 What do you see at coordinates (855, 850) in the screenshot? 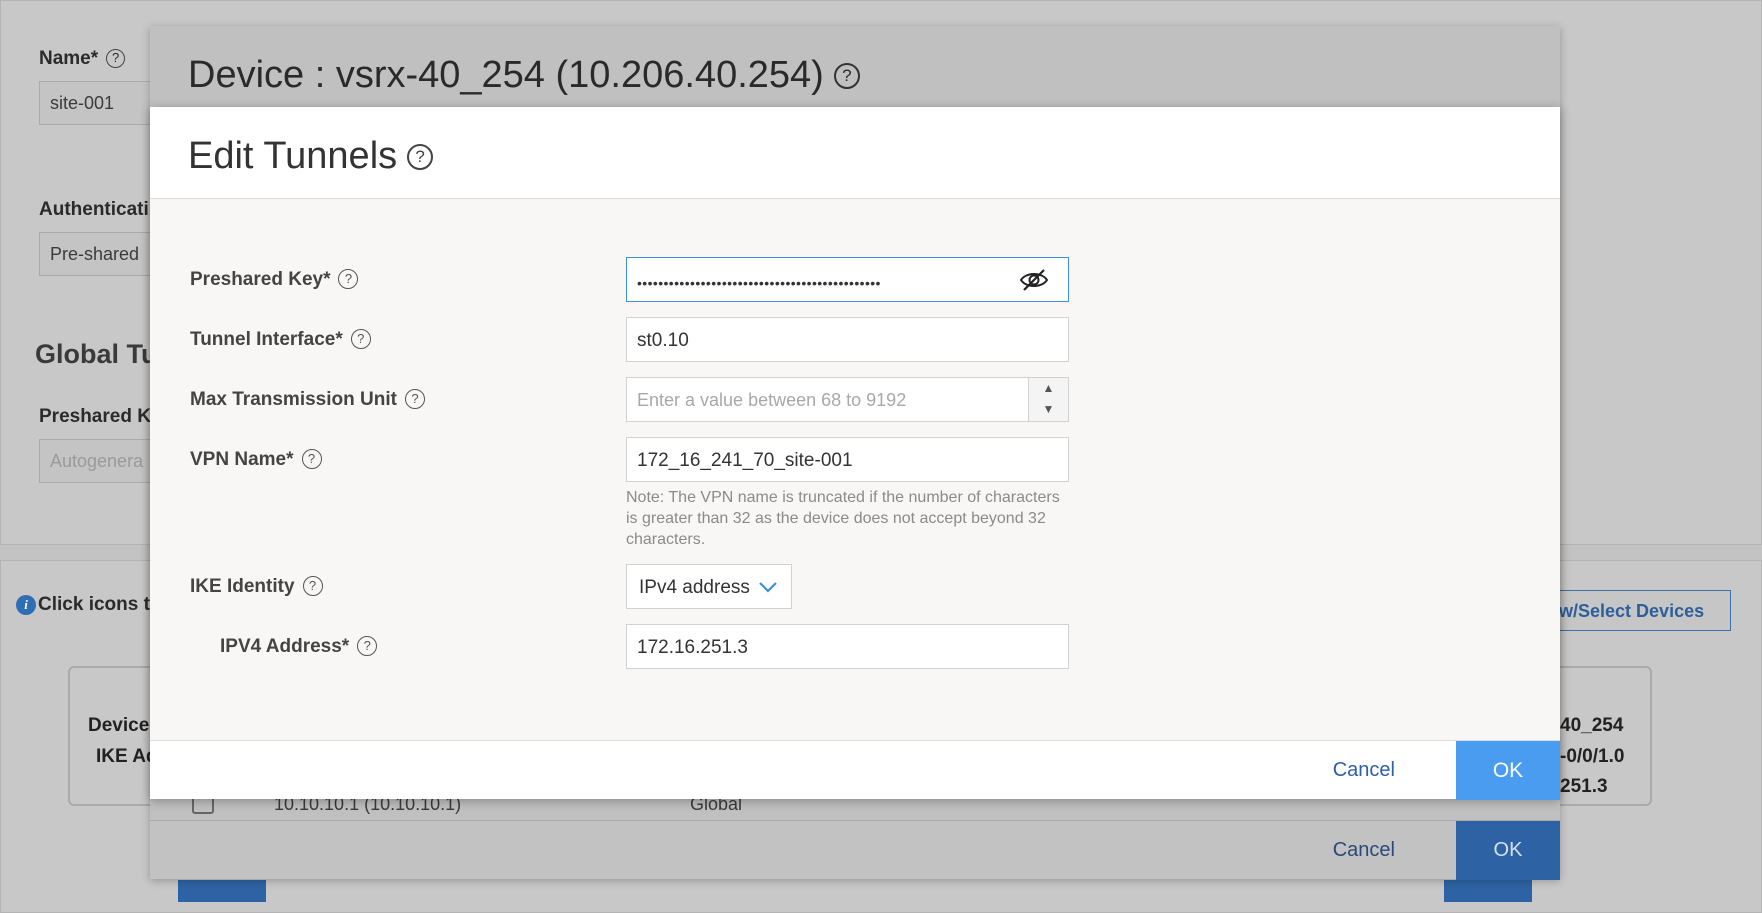
I see `device-dialog-footer: Cancel OK` at bounding box center [855, 850].